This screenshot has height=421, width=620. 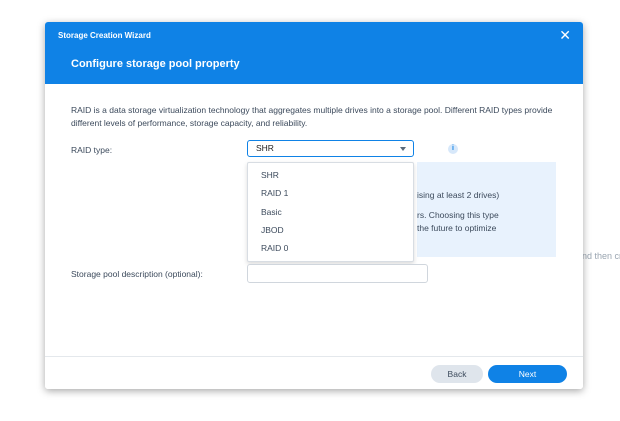 I want to click on page-title: Configure storage pool property, so click(x=155, y=64).